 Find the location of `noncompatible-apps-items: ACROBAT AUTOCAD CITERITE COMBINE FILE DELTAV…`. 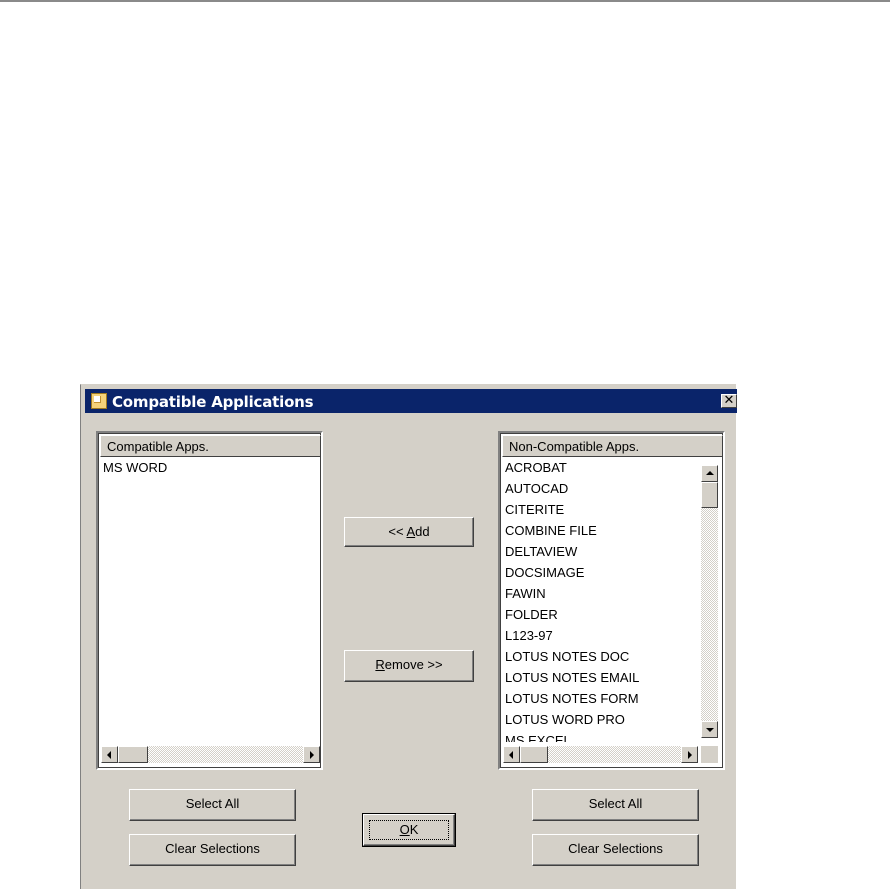

noncompatible-apps-items: ACROBAT AUTOCAD CITERITE COMBINE FILE DELTAV… is located at coordinates (601, 599).